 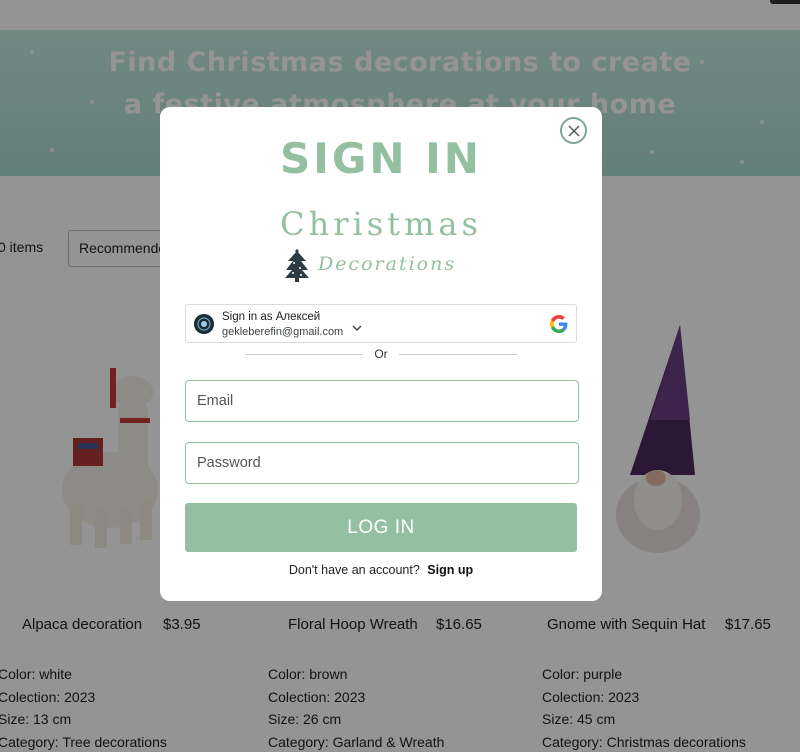 What do you see at coordinates (381, 246) in the screenshot?
I see `brand-logo: Christmas Decorations` at bounding box center [381, 246].